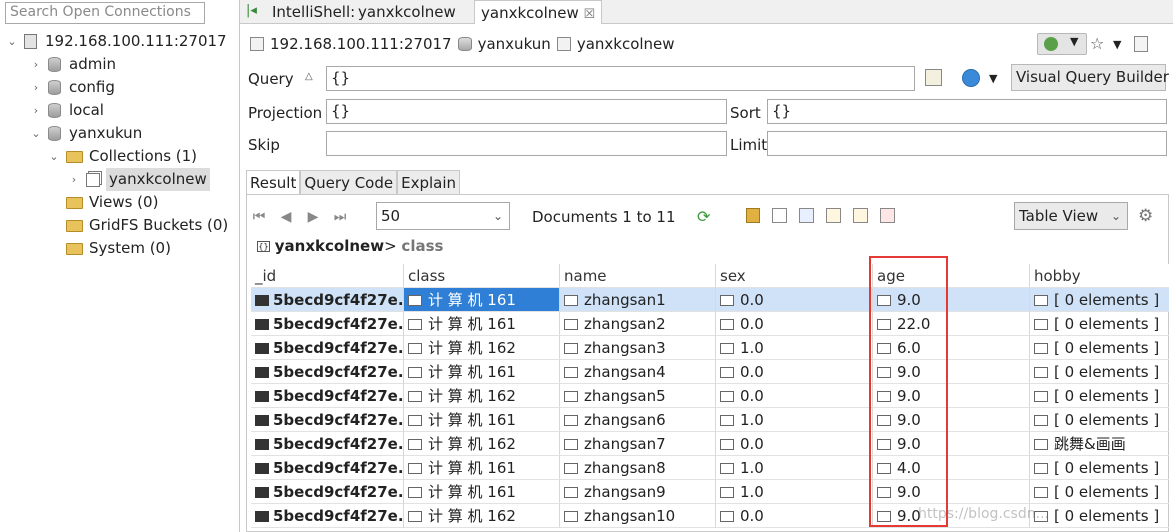 This screenshot has height=532, width=1173. I want to click on visual-query-builder-button: Visual Query Builder, so click(1090, 77).